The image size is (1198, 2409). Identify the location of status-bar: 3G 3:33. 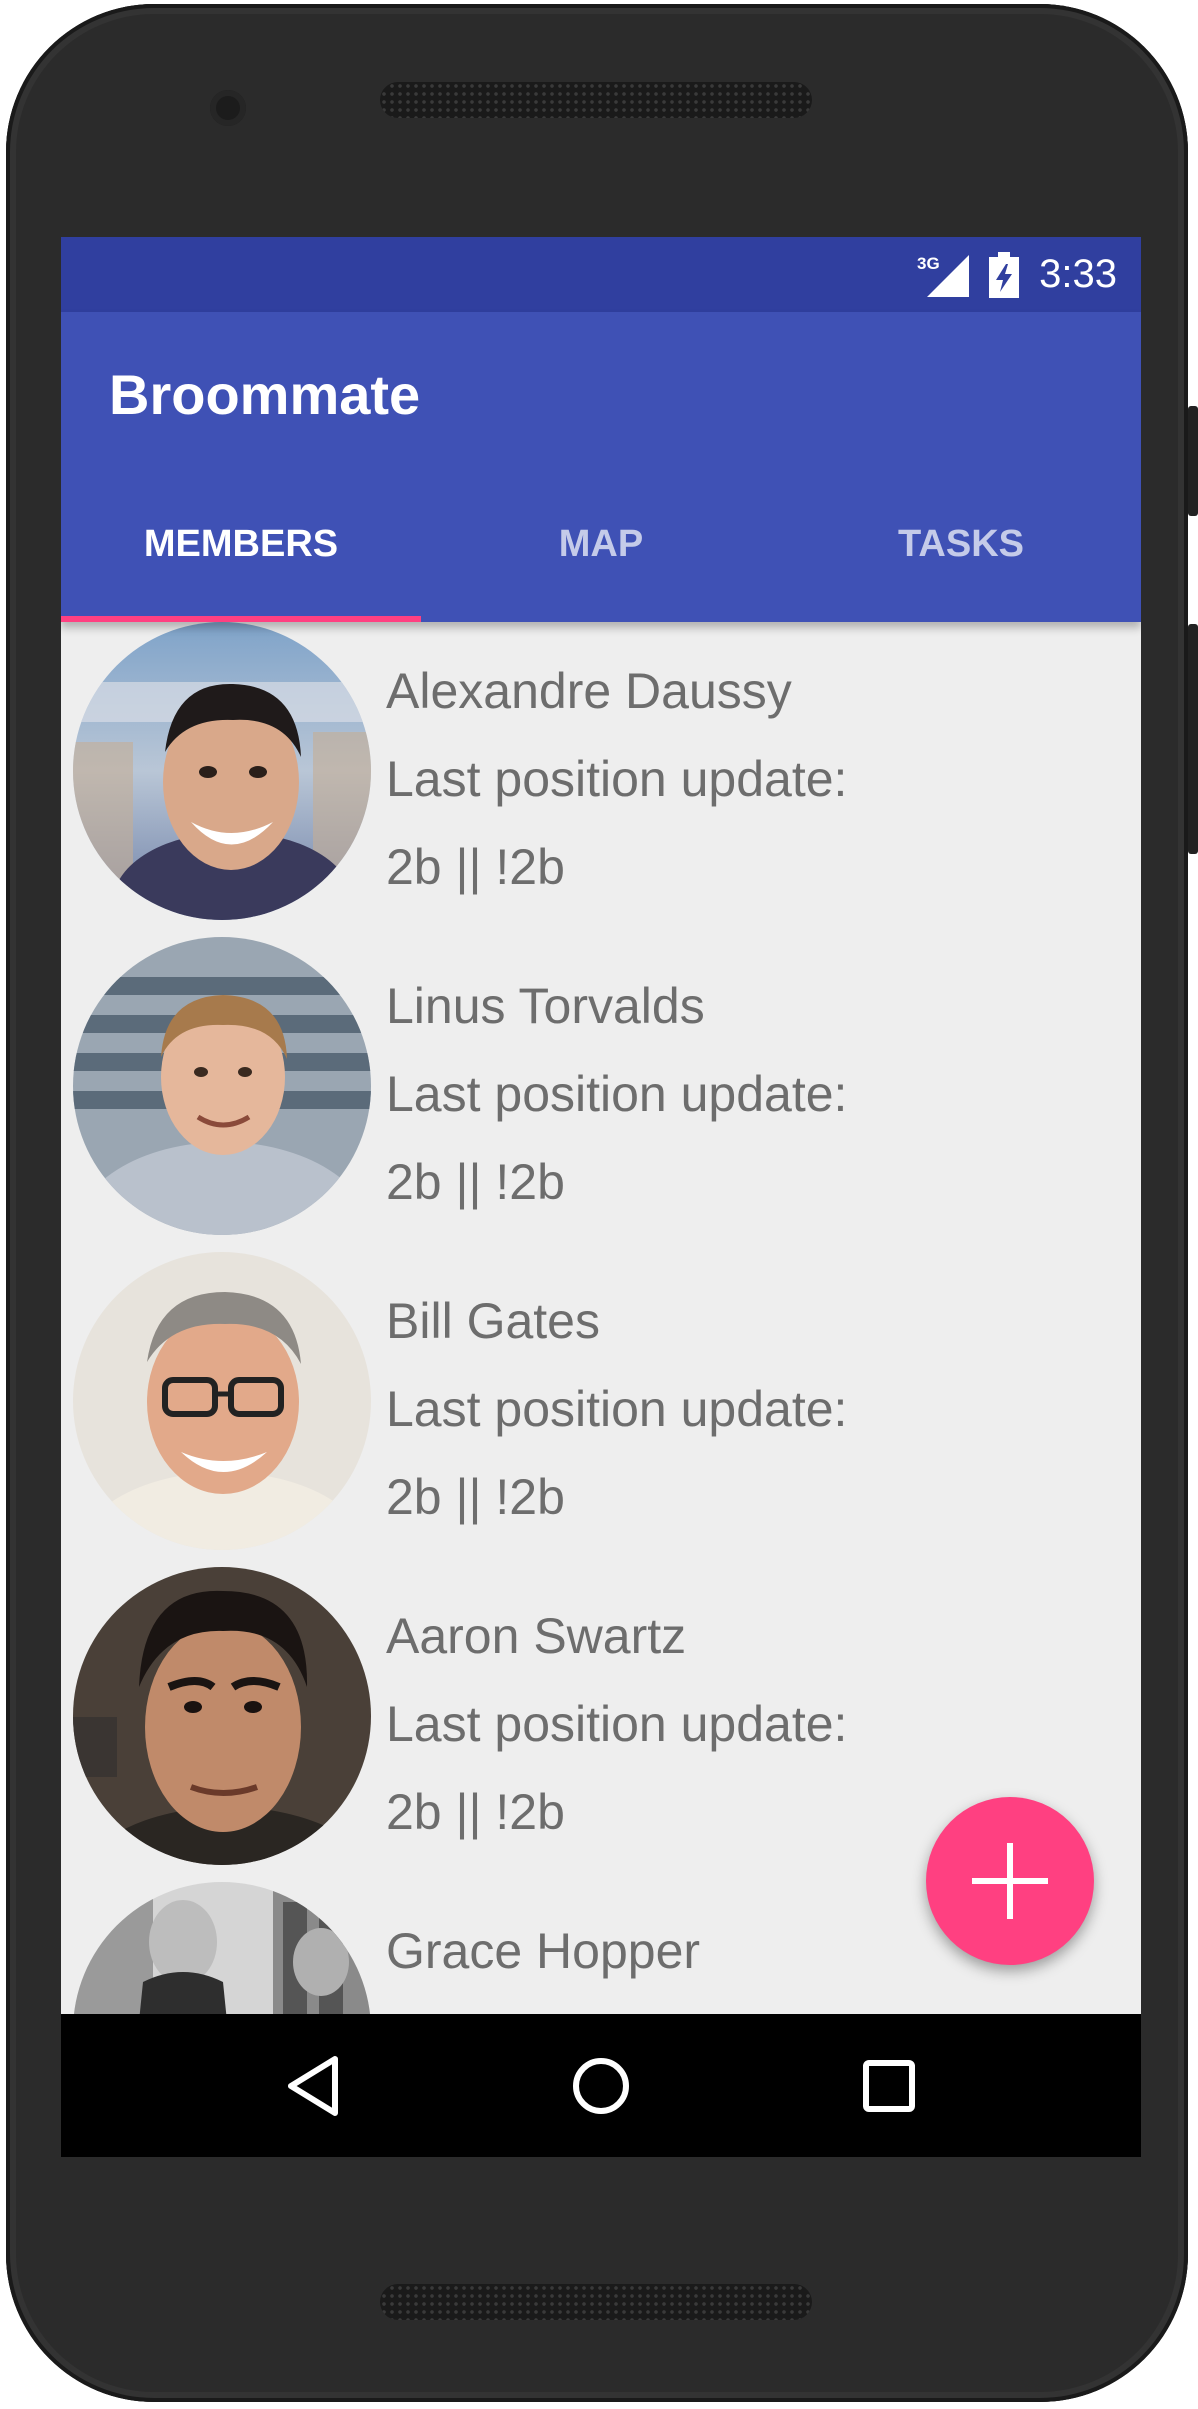
(601, 274).